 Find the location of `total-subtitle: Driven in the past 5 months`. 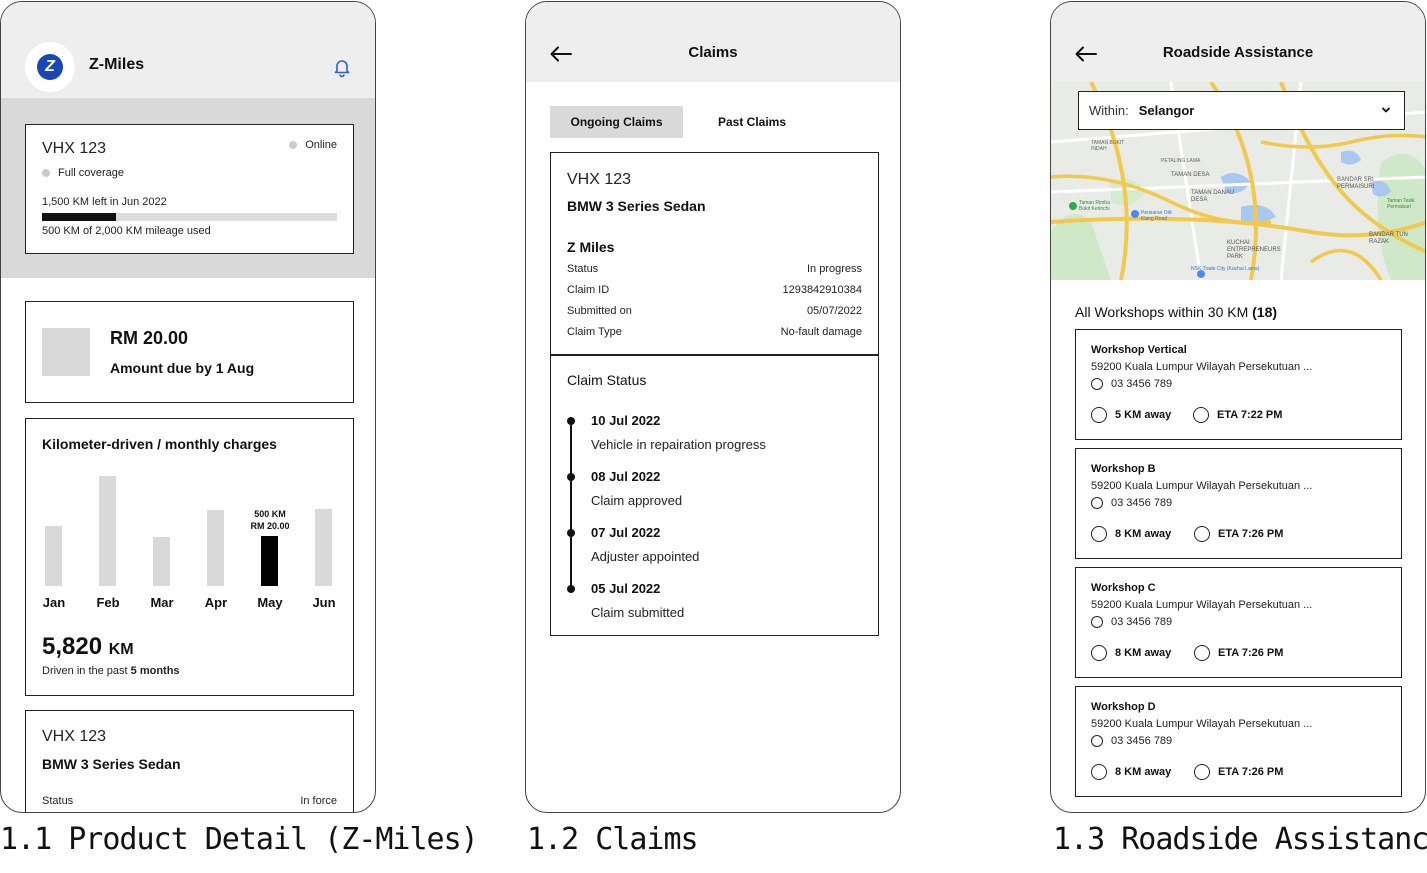

total-subtitle: Driven in the past 5 months is located at coordinates (111, 671).